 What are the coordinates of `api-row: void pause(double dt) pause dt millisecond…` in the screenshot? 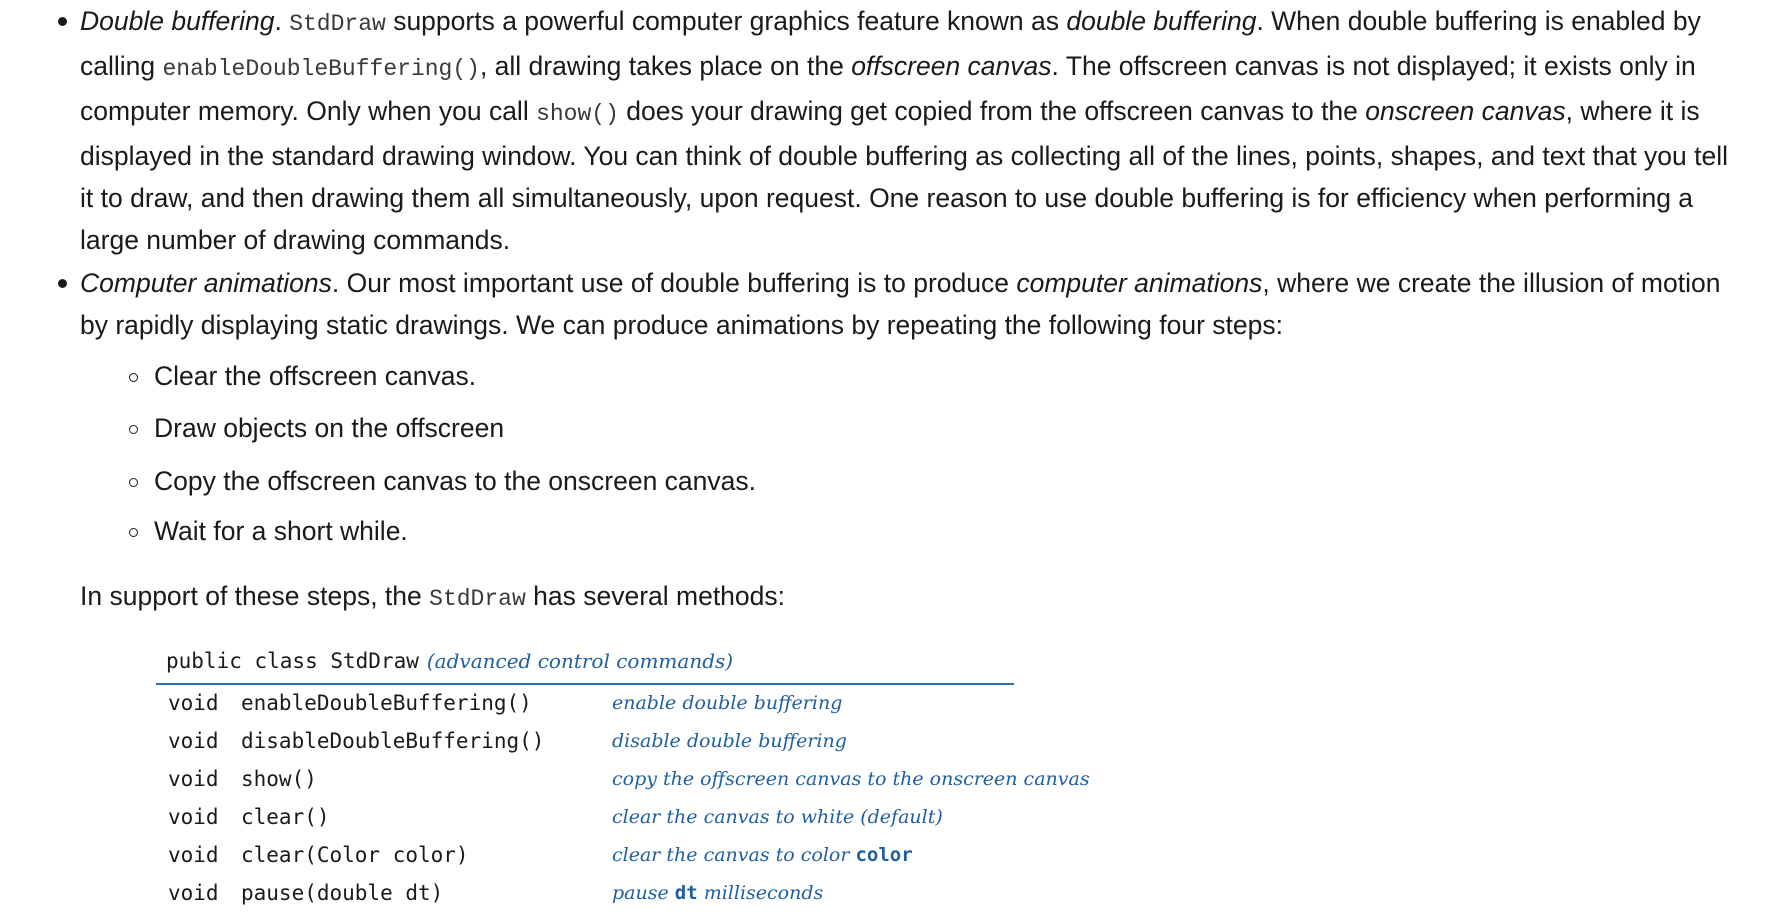 It's located at (586, 894).